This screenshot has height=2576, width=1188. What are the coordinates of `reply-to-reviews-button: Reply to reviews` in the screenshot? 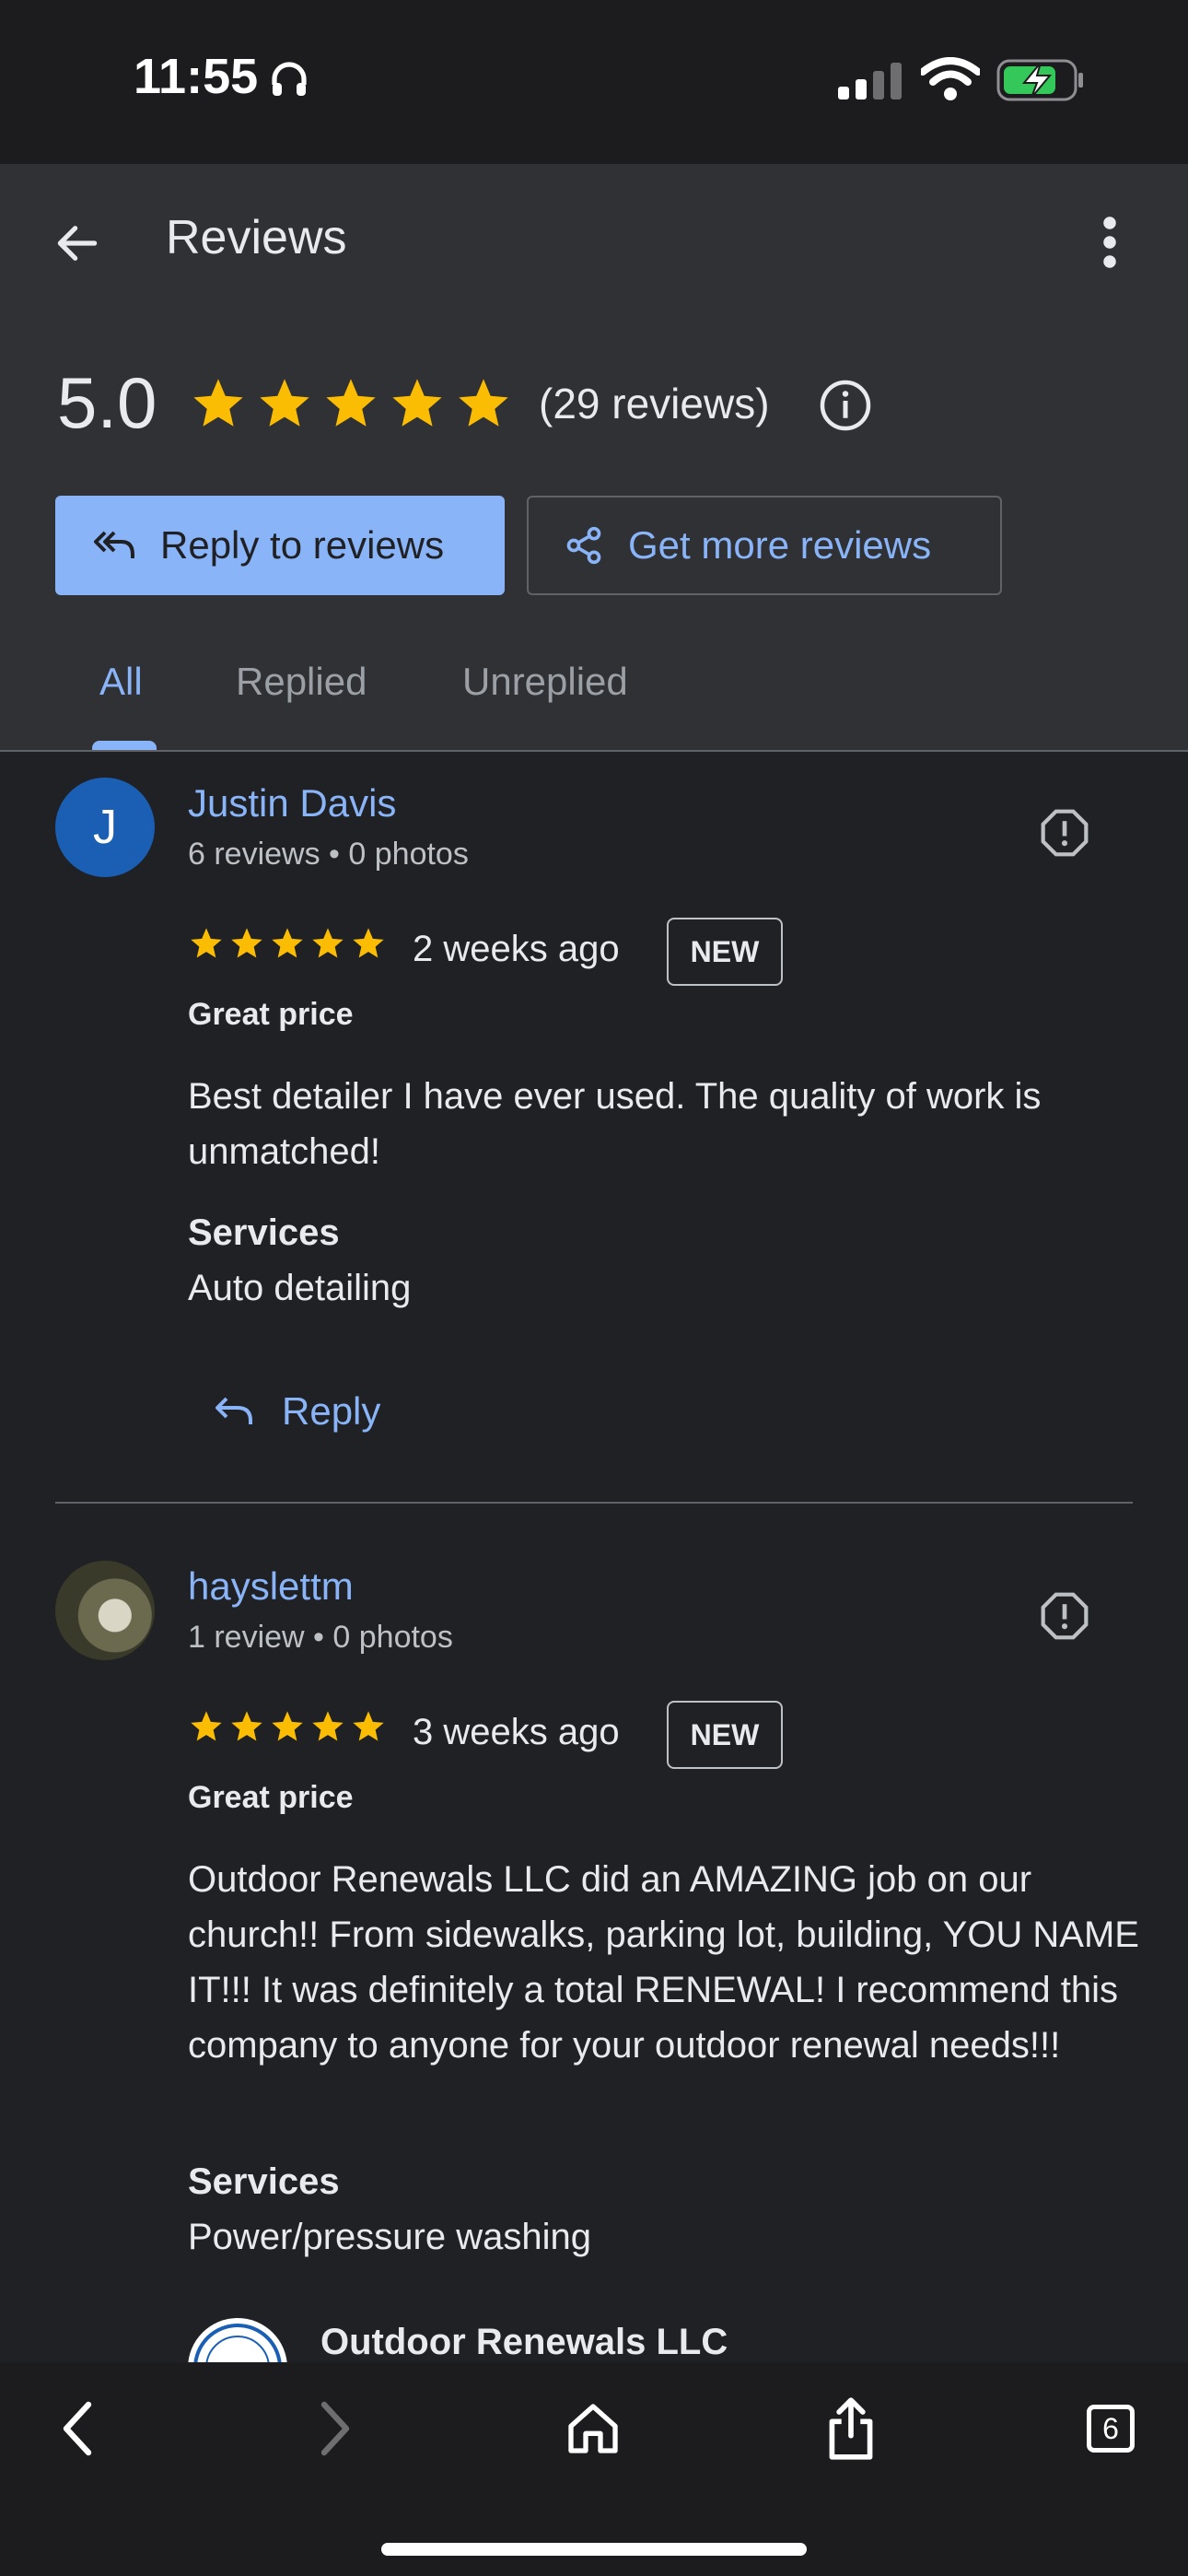 It's located at (280, 545).